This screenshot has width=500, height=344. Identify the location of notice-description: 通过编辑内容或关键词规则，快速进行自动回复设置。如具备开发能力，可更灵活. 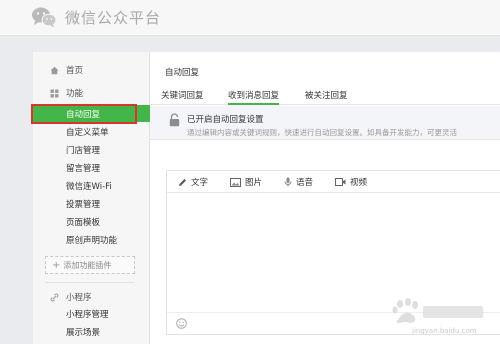
(322, 132).